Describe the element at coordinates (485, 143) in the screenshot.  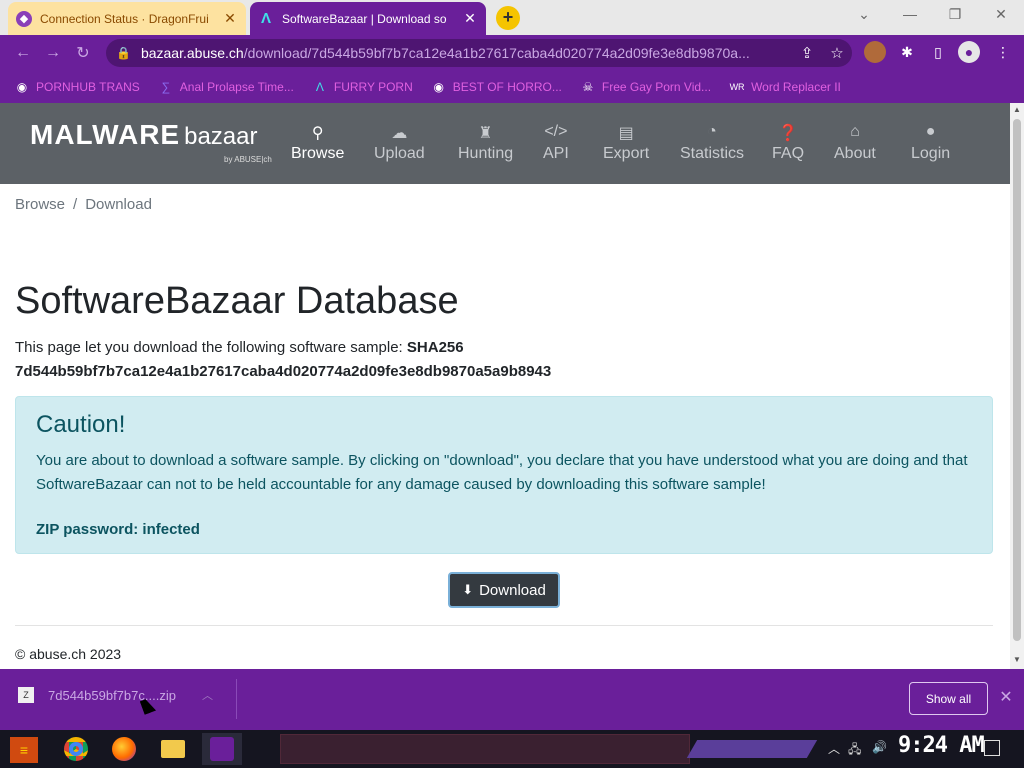
I see `nav-hunting: ♜ Hunting` at that location.